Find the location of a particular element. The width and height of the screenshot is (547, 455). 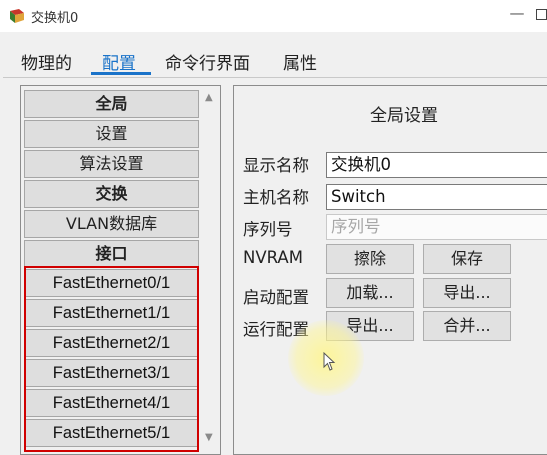

nav-port-fastethernet0-1: FastEthernet0/1 is located at coordinates (111, 283).